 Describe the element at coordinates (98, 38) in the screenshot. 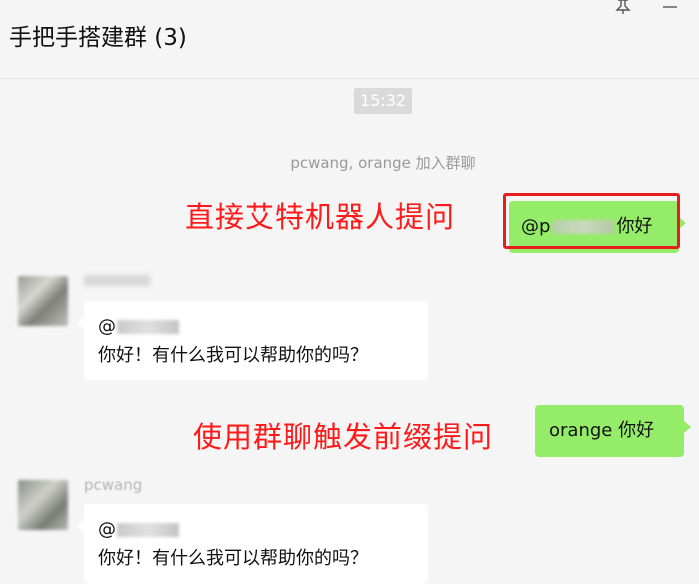

I see `chat-title: 手把手搭建群 (3)` at that location.